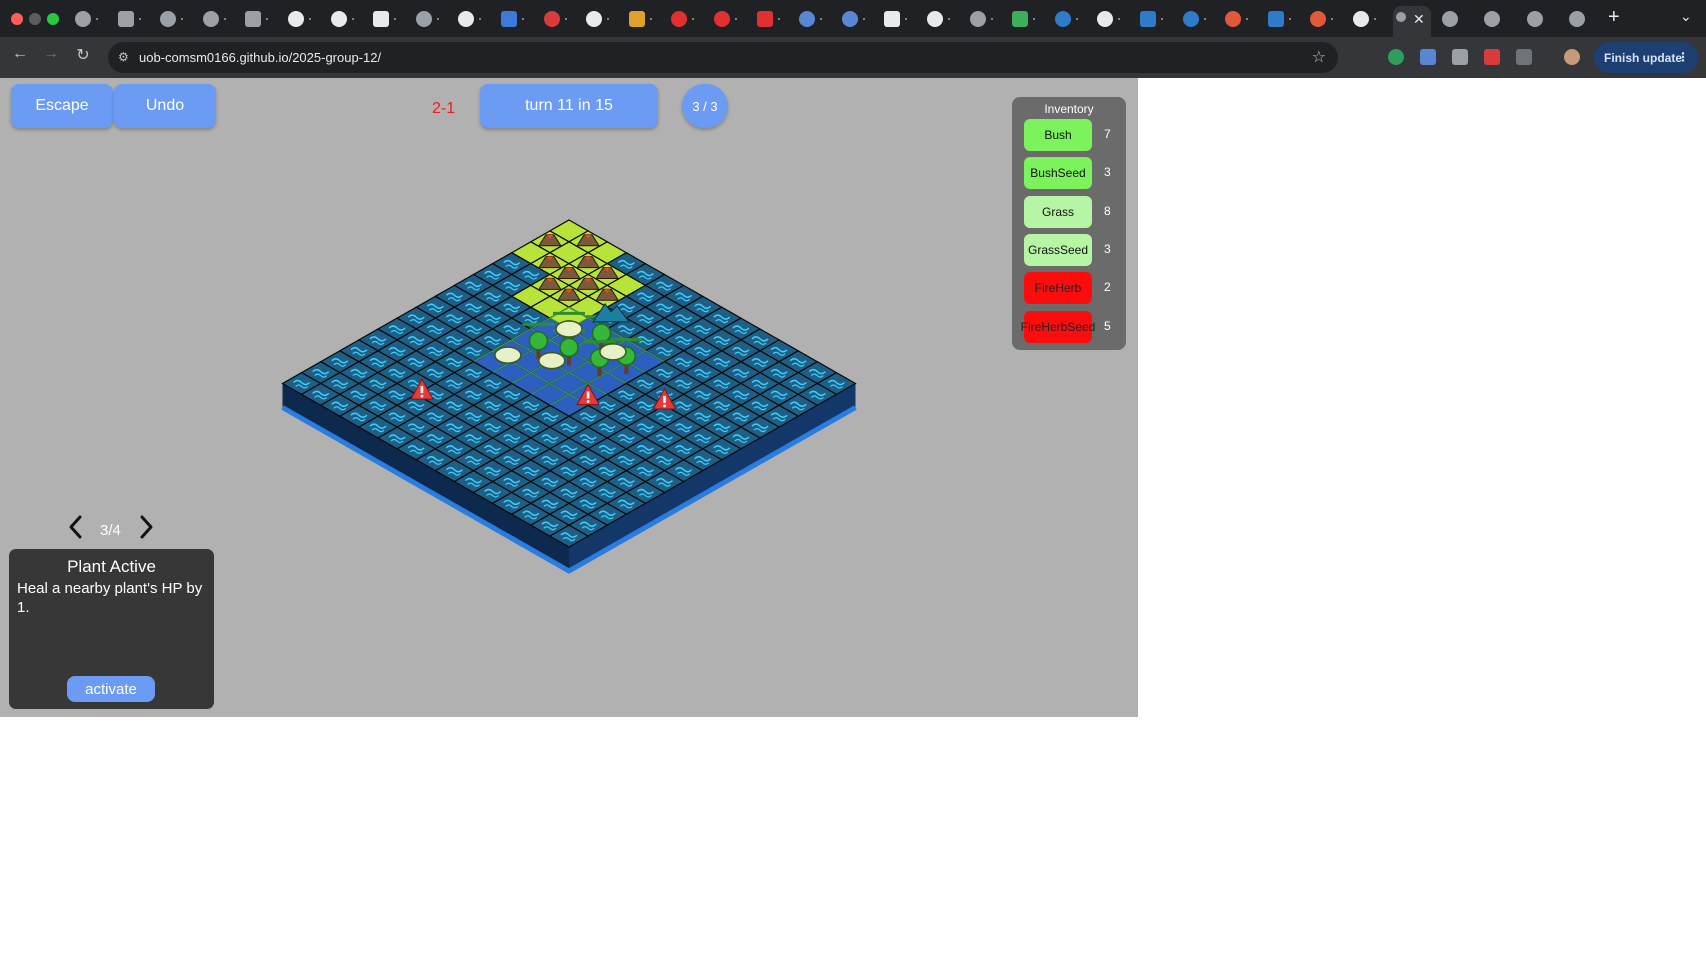 This screenshot has height=959, width=1706. What do you see at coordinates (1614, 17) in the screenshot?
I see `new-tab-button: +` at bounding box center [1614, 17].